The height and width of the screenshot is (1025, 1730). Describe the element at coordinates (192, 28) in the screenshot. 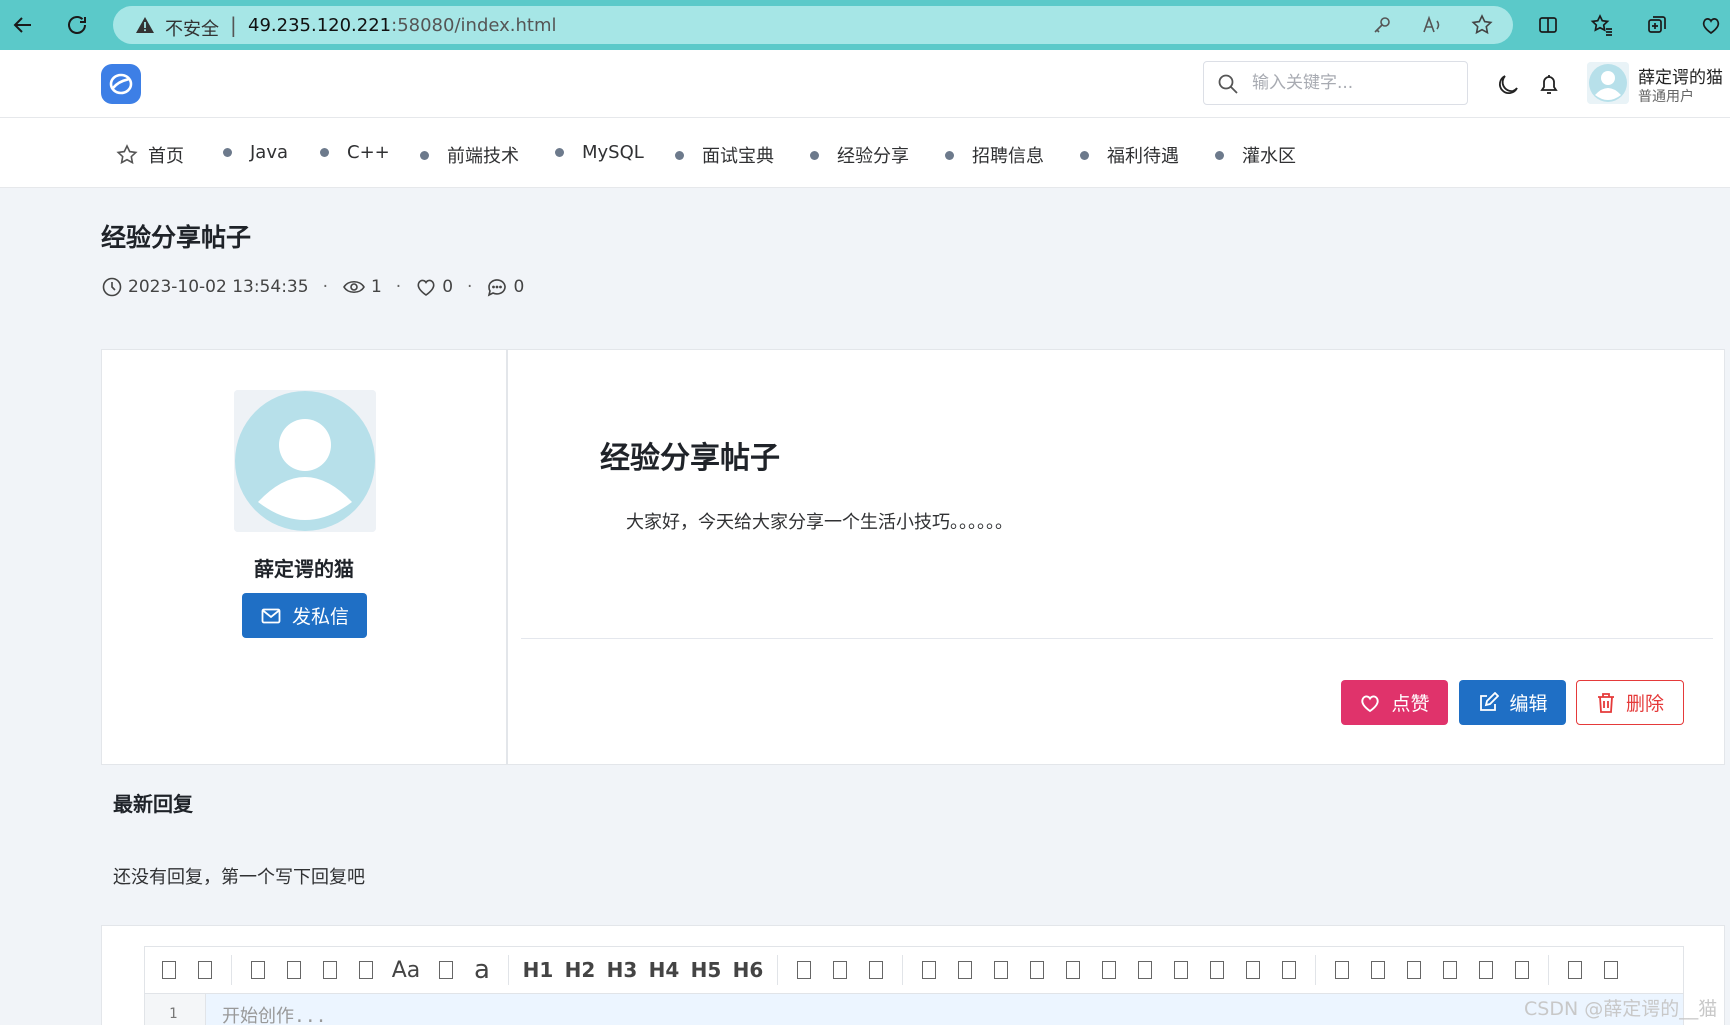

I see `insecure-label: 不安全` at that location.